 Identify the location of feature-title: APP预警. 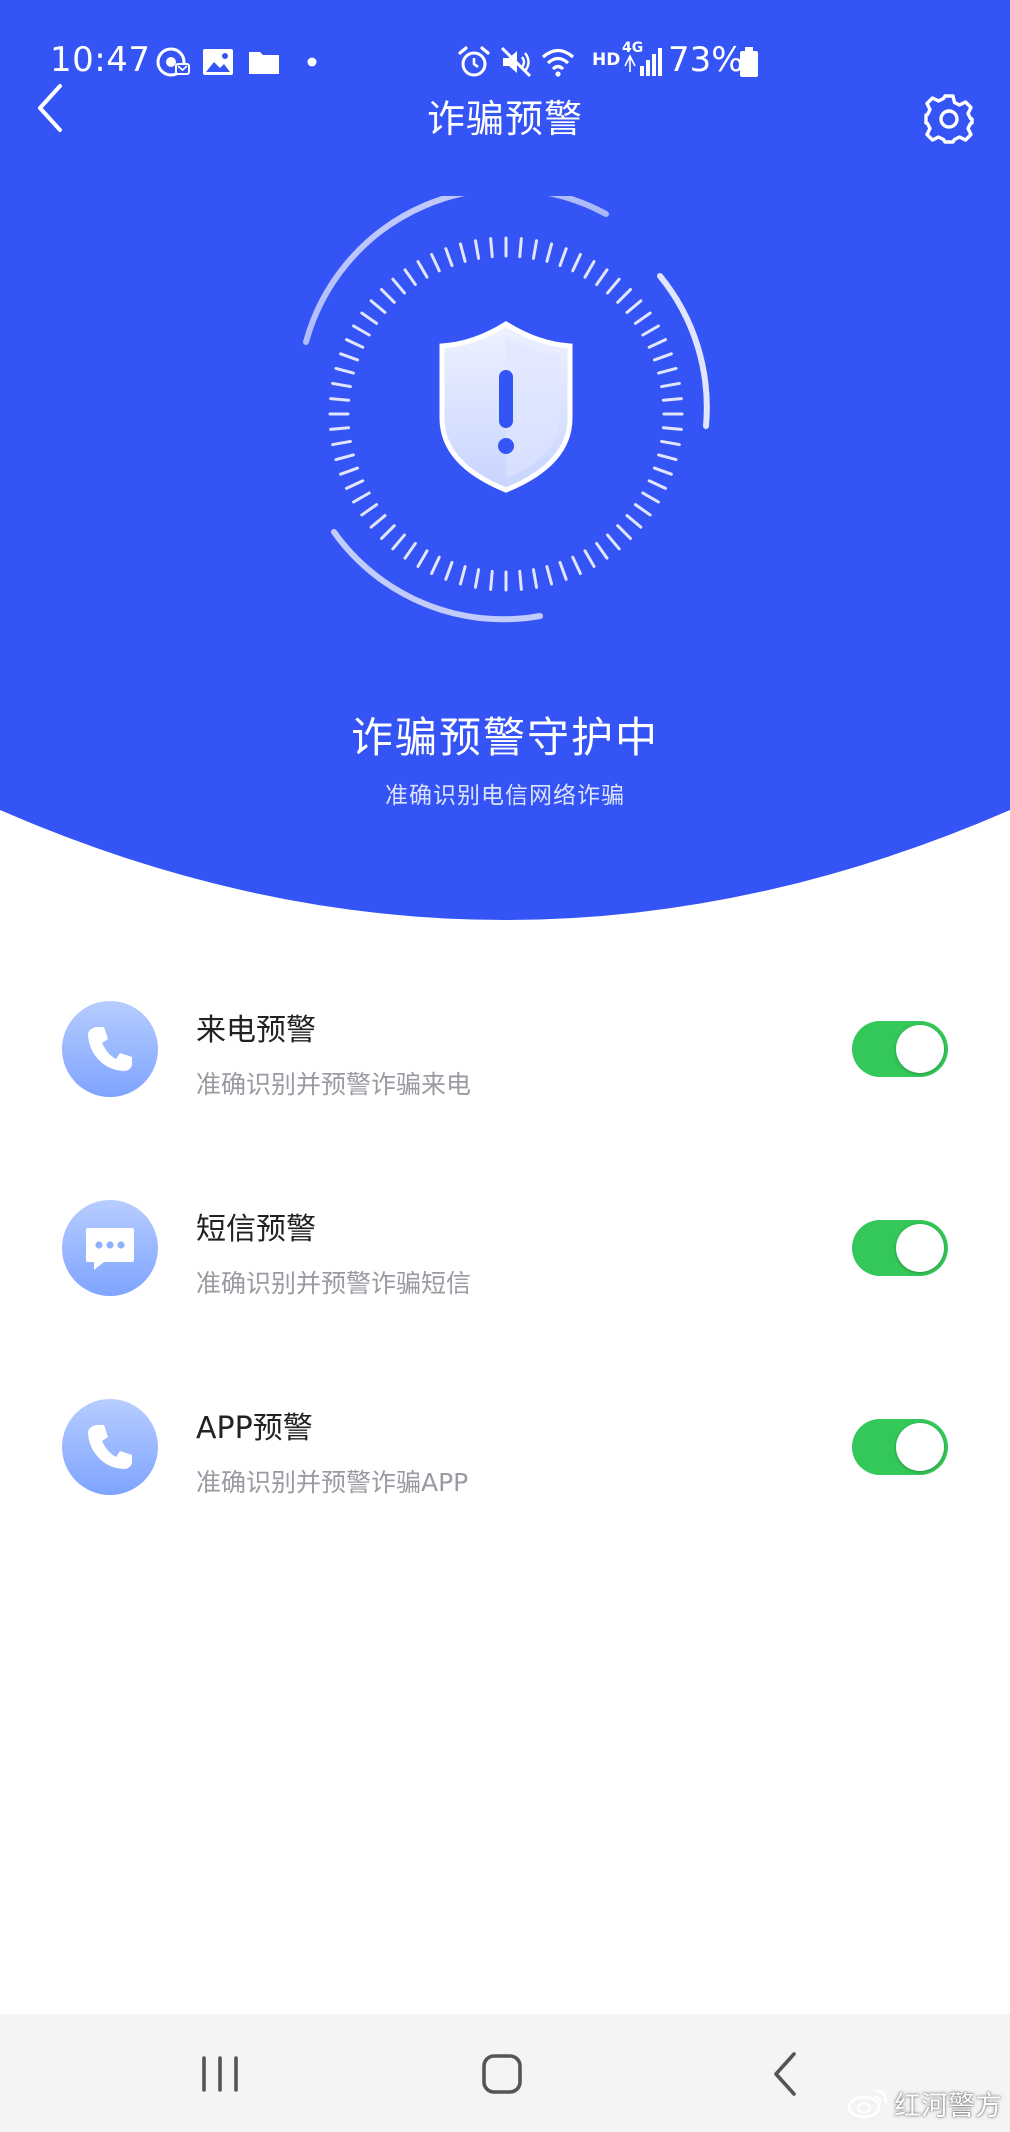
(254, 1428).